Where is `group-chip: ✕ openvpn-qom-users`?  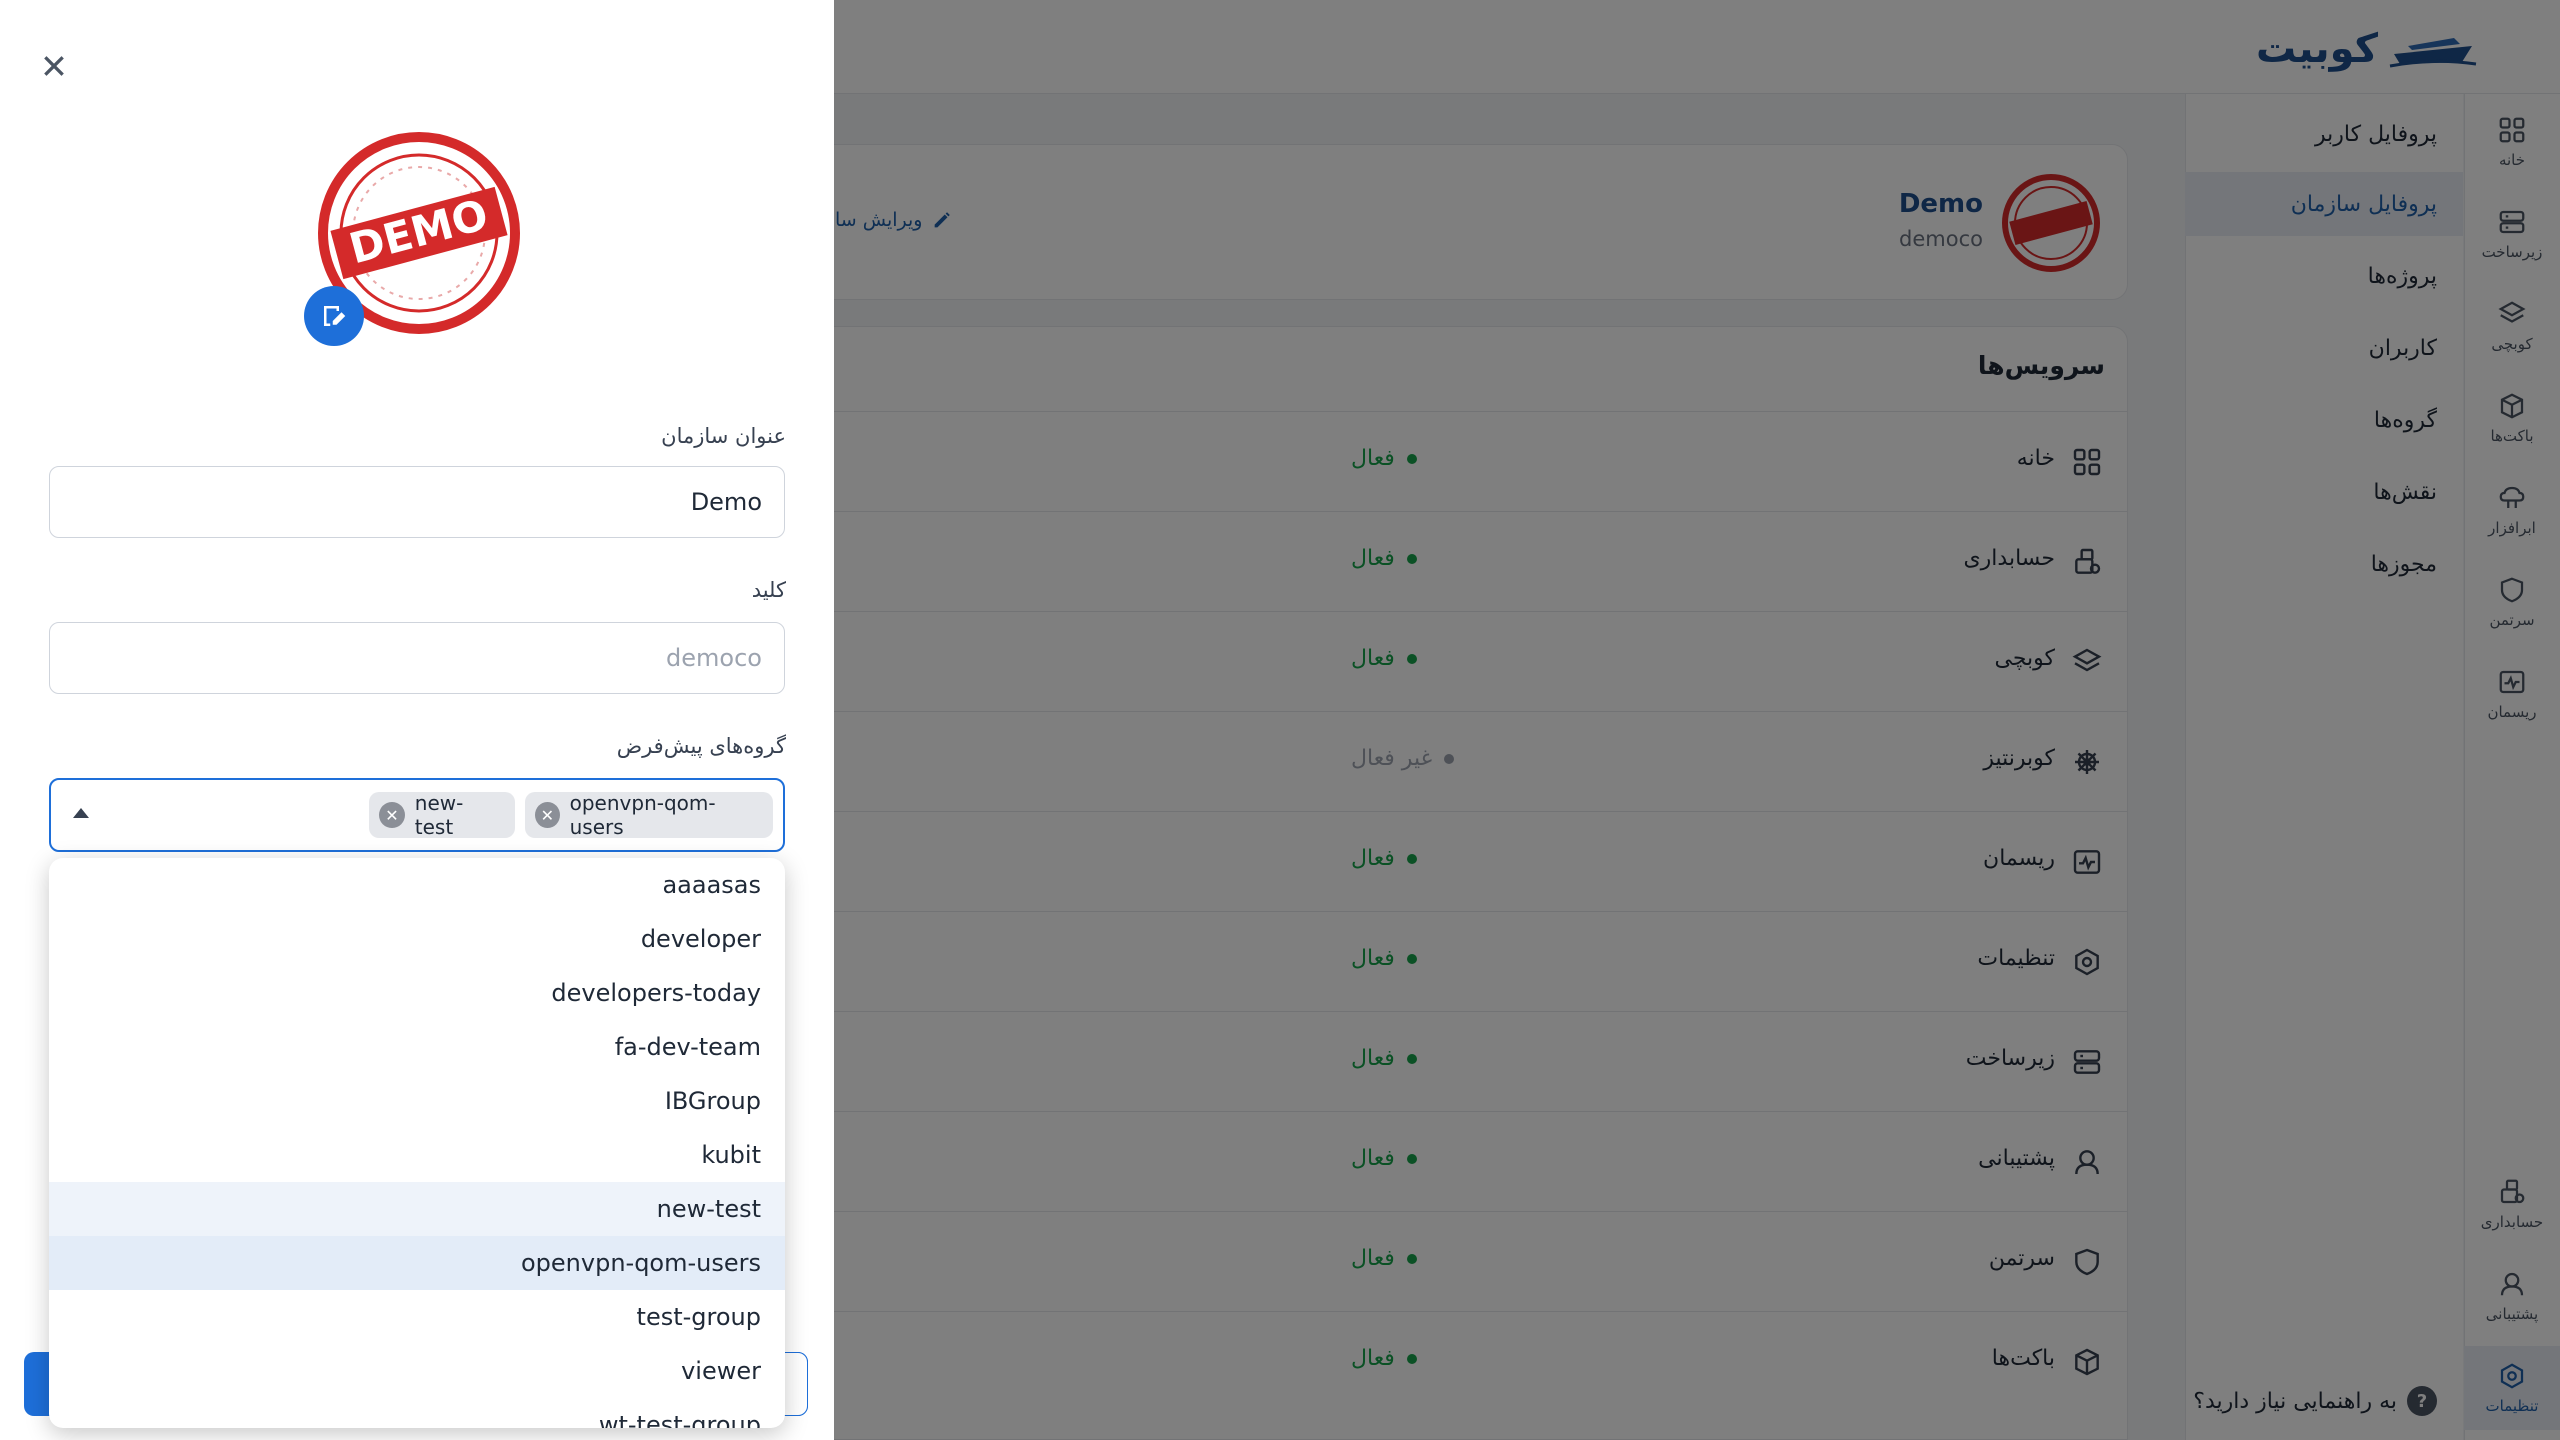
group-chip: ✕ openvpn-qom-users is located at coordinates (649, 815).